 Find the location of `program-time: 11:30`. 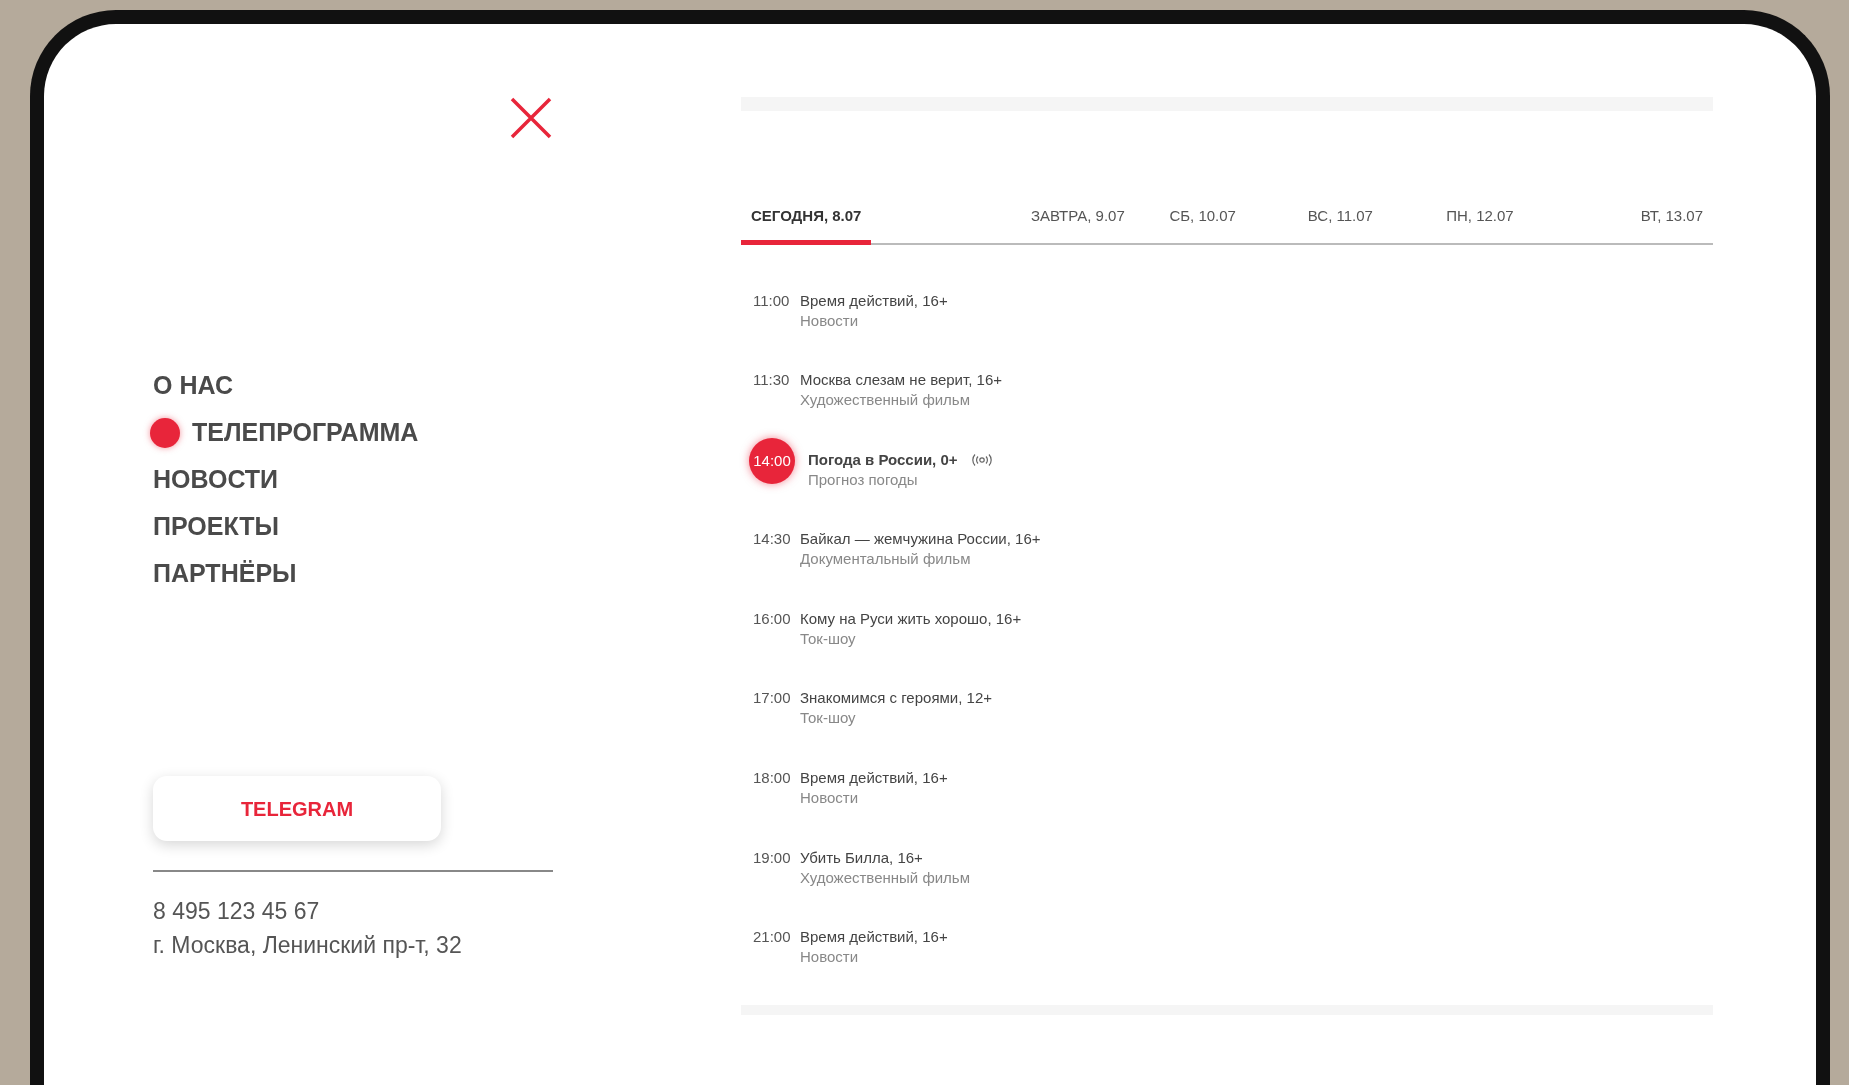

program-time: 11:30 is located at coordinates (771, 380).